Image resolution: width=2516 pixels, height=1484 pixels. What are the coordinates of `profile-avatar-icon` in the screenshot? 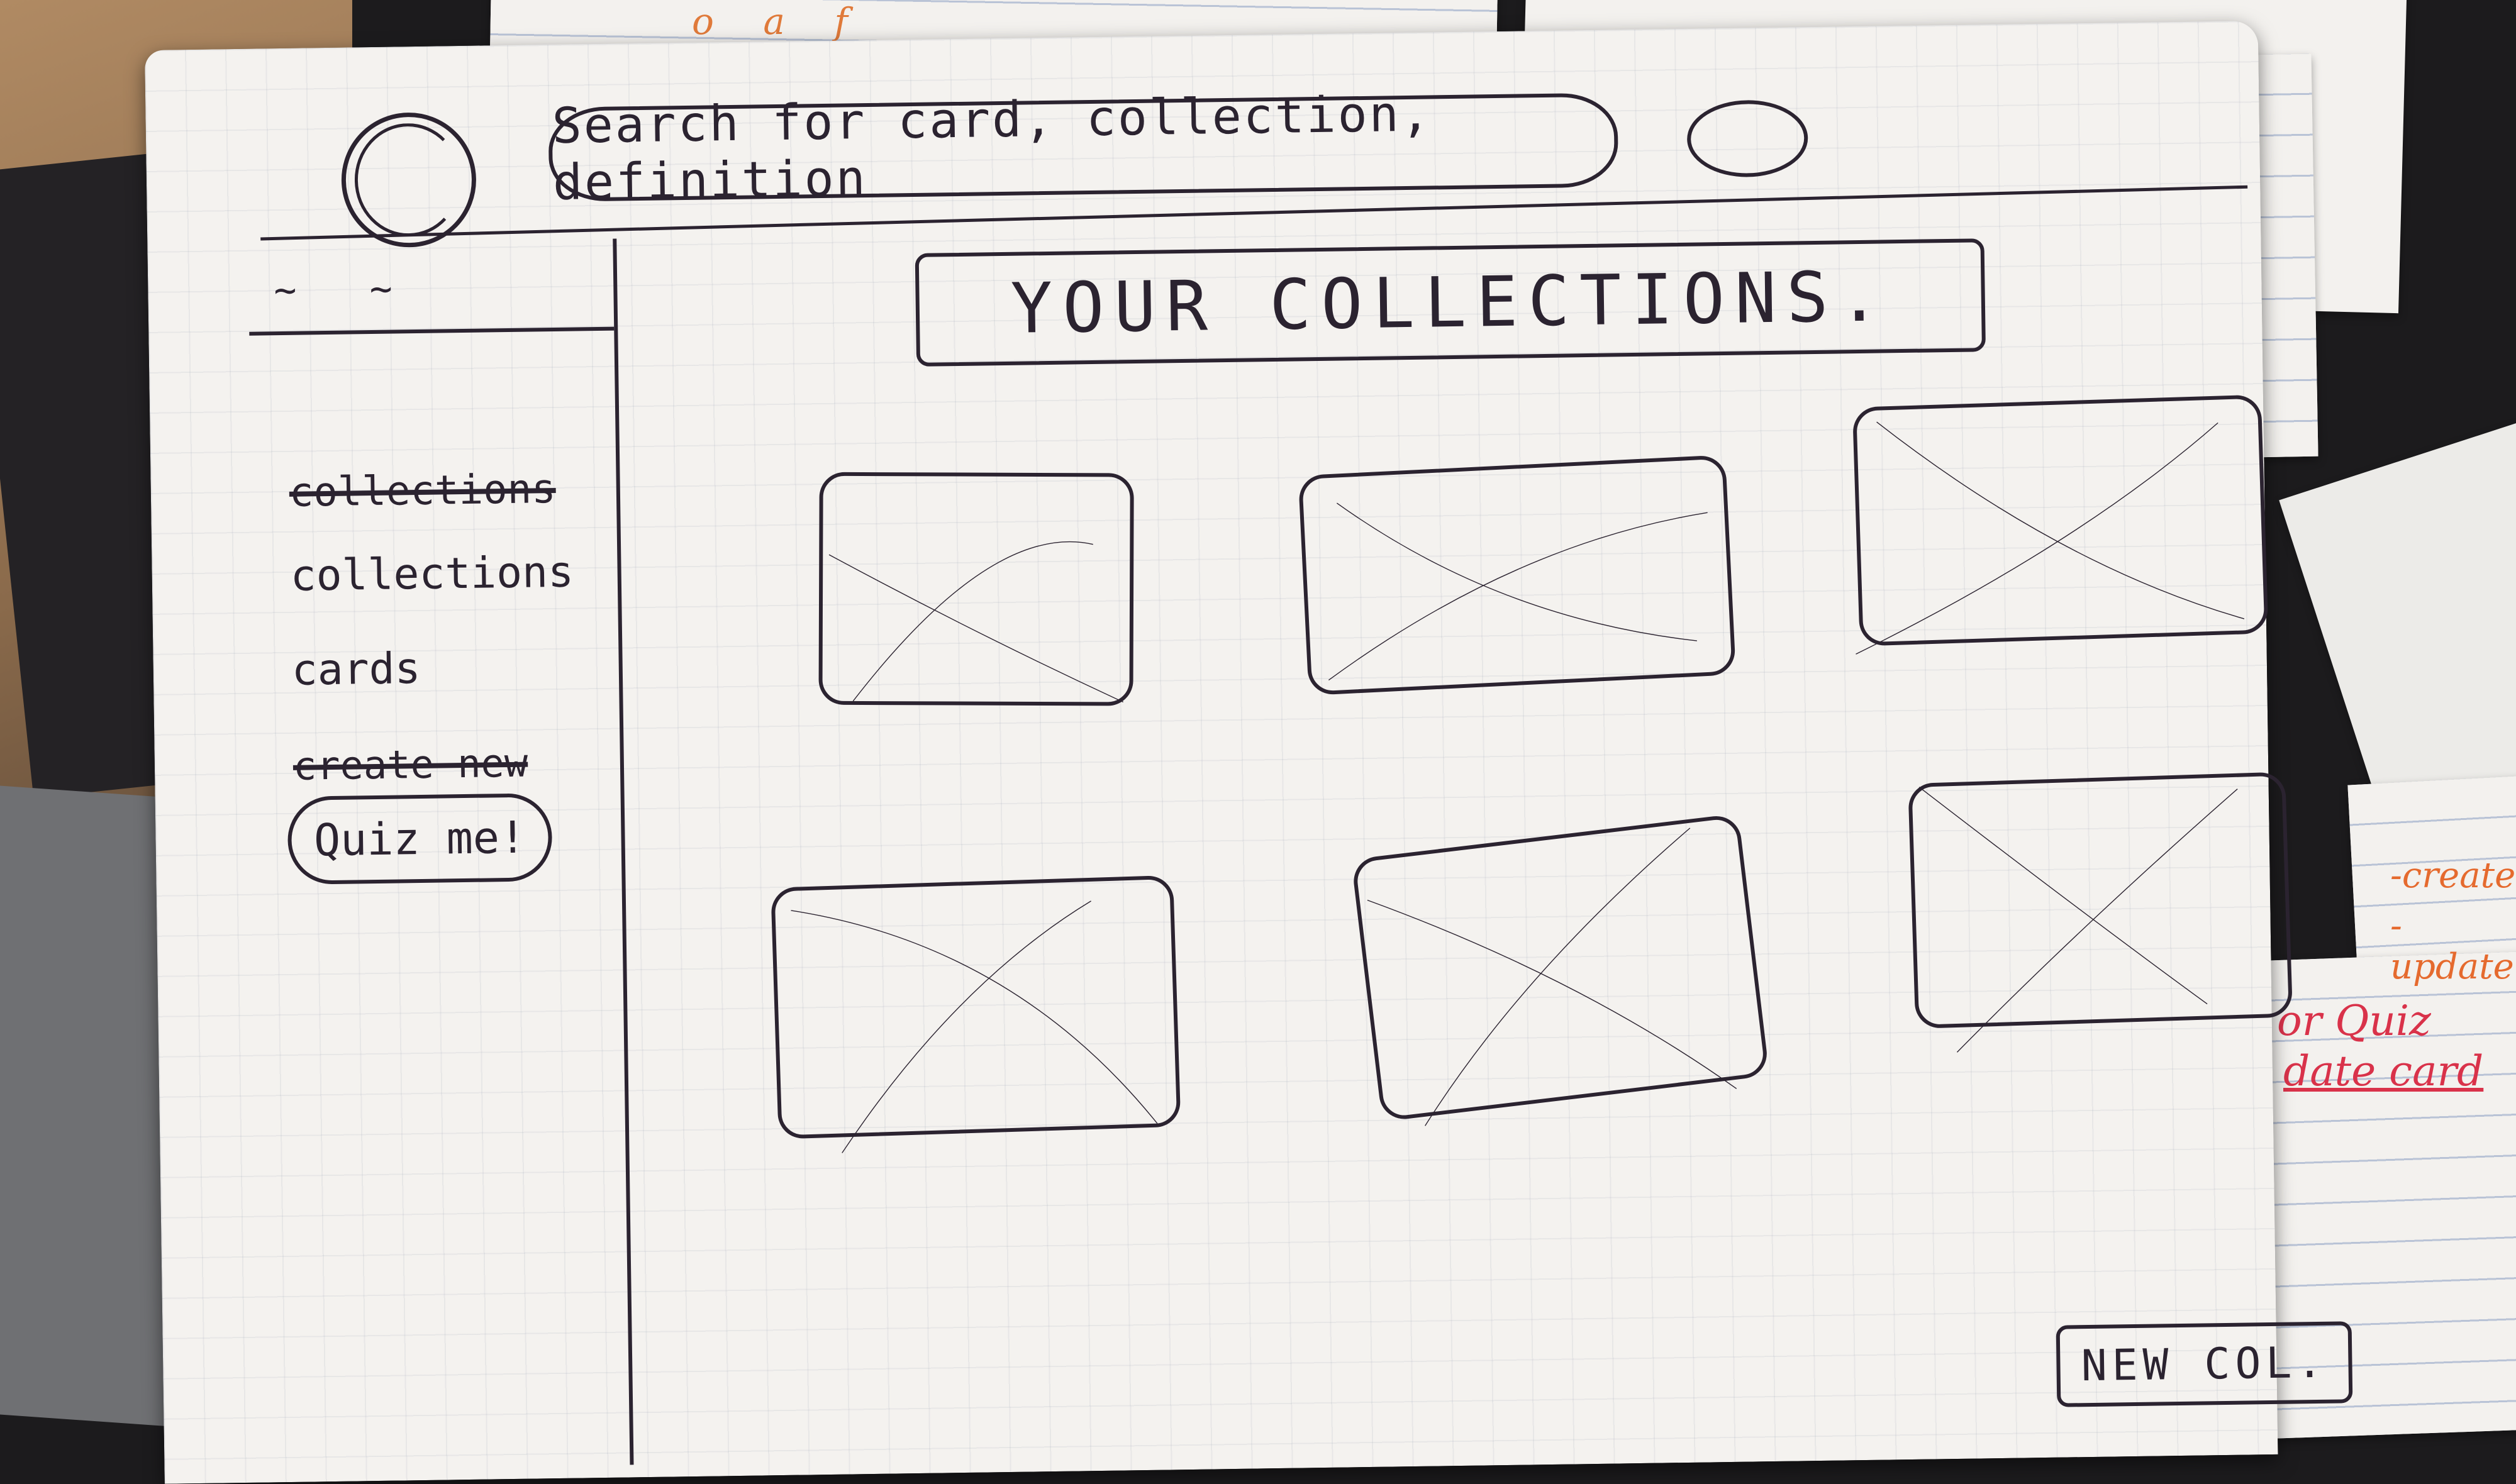 It's located at (1747, 138).